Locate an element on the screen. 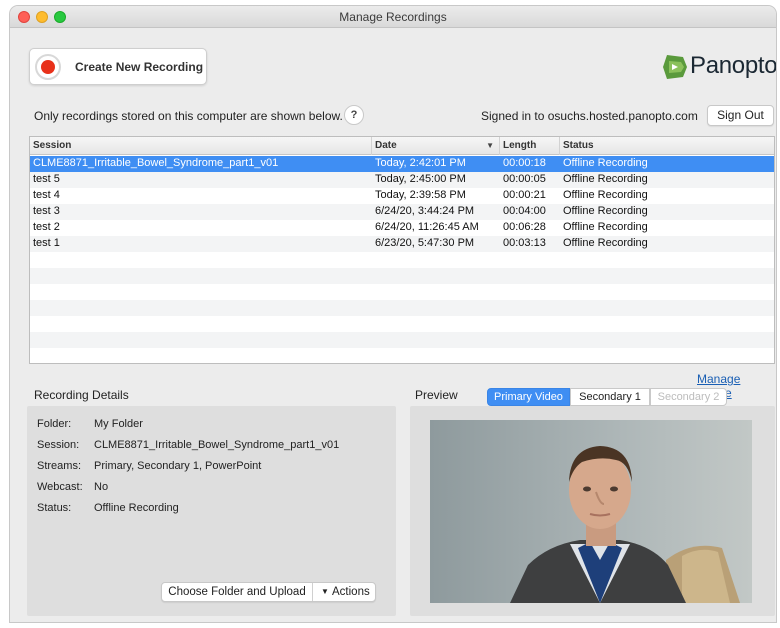  tab-primary-video: Primary Video is located at coordinates (528, 397).